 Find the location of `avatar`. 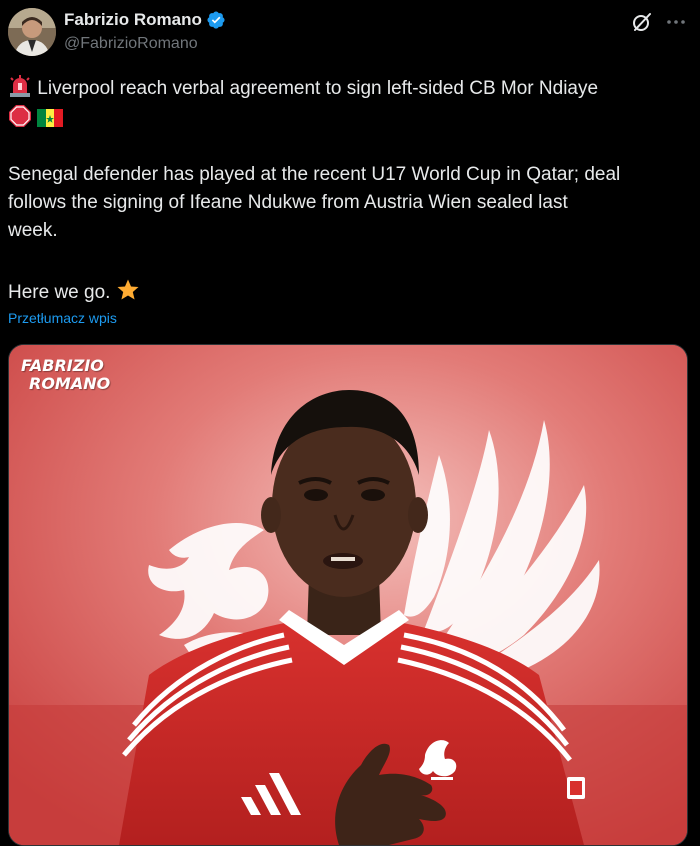

avatar is located at coordinates (32, 32).